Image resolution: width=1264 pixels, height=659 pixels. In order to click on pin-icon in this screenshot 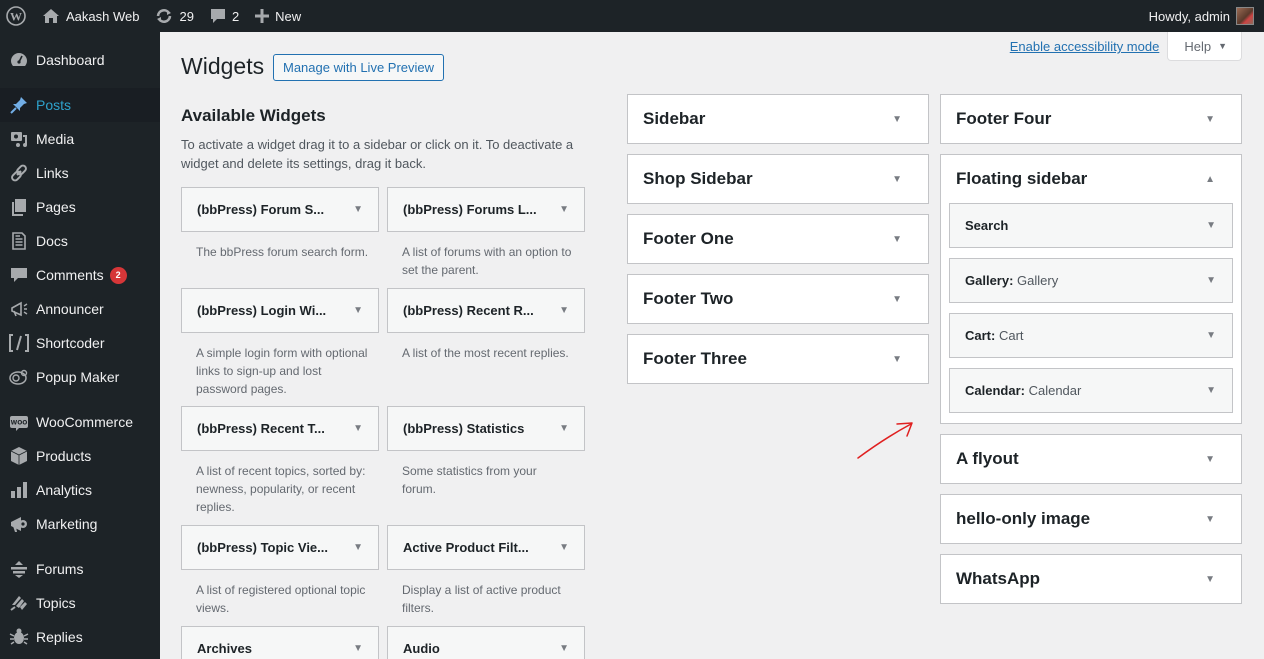, I will do `click(18, 105)`.